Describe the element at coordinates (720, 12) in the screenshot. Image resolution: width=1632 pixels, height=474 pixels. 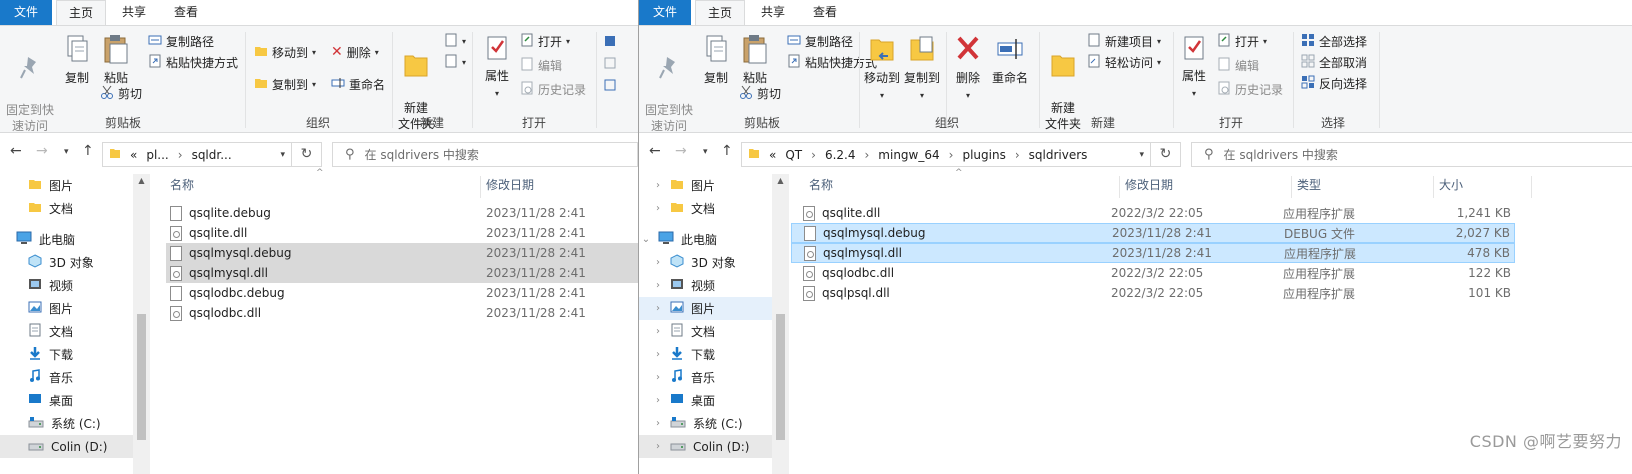
I see `tab-home: 主页` at that location.